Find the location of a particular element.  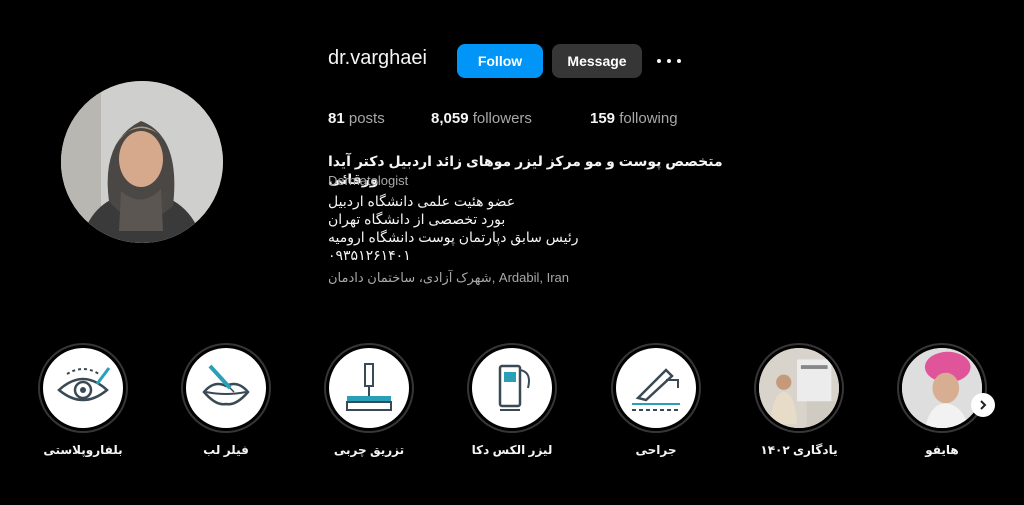

avatar-photo is located at coordinates (142, 162).